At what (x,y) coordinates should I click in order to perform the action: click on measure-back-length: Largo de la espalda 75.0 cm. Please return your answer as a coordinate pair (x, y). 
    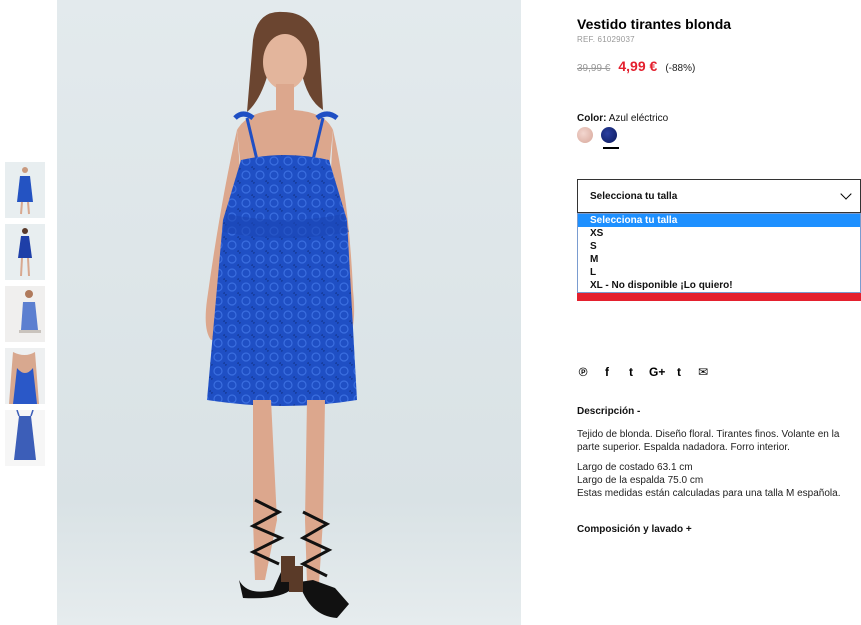
    Looking at the image, I should click on (640, 480).